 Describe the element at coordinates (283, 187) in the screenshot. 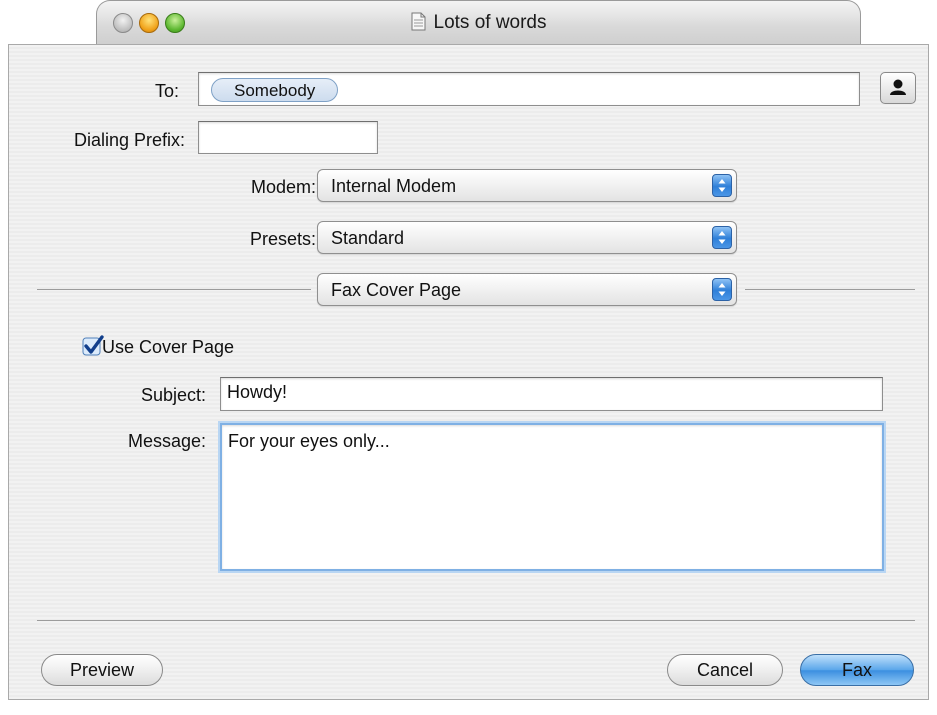

I see `modem-label: Modem:` at that location.